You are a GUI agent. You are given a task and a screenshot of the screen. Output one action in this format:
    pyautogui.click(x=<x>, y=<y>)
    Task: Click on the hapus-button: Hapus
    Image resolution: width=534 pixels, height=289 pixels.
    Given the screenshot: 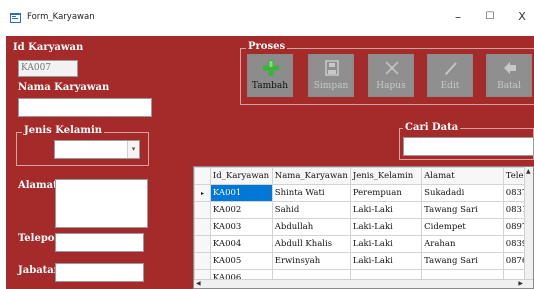 What is the action you would take?
    pyautogui.click(x=391, y=75)
    